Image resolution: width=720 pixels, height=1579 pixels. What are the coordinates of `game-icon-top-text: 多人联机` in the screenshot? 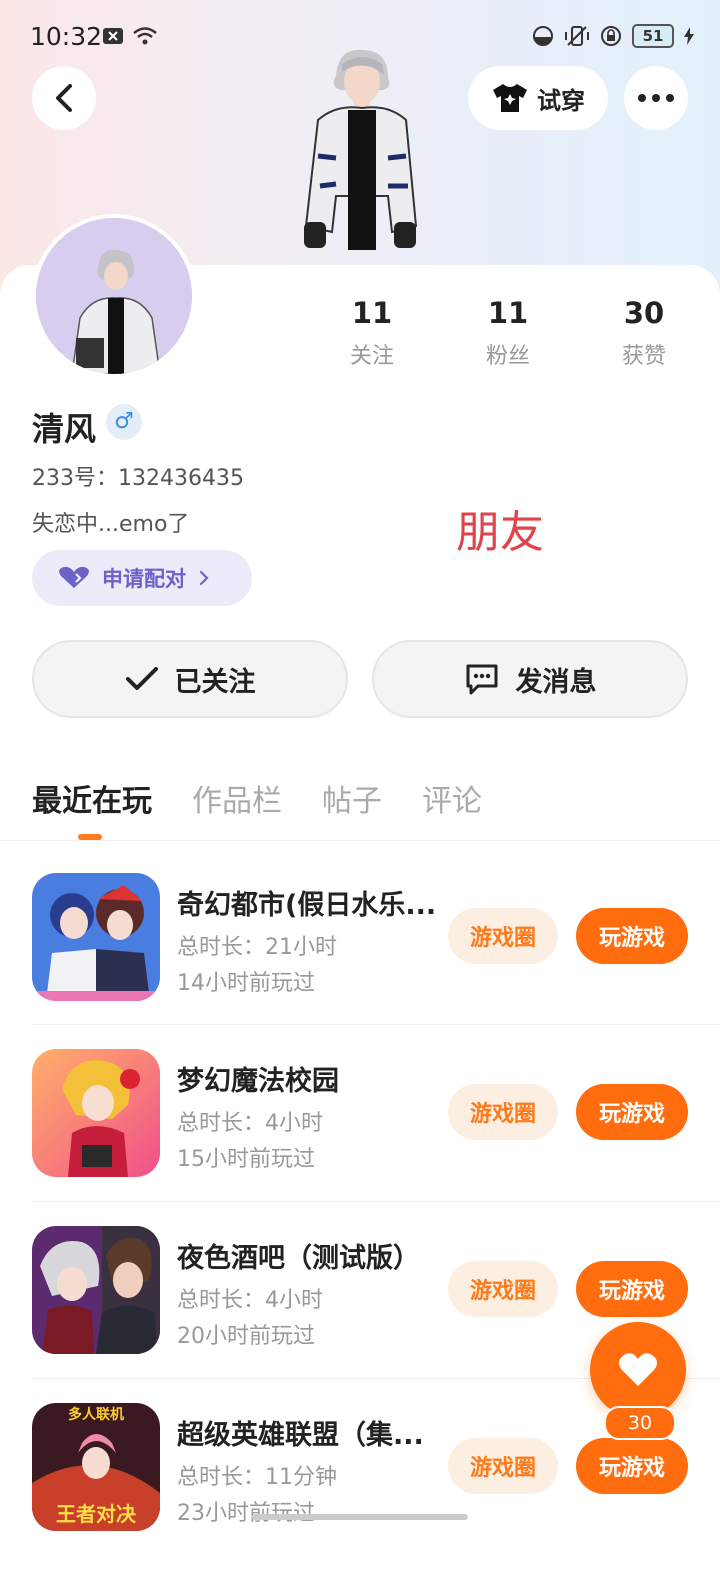 It's located at (96, 1414).